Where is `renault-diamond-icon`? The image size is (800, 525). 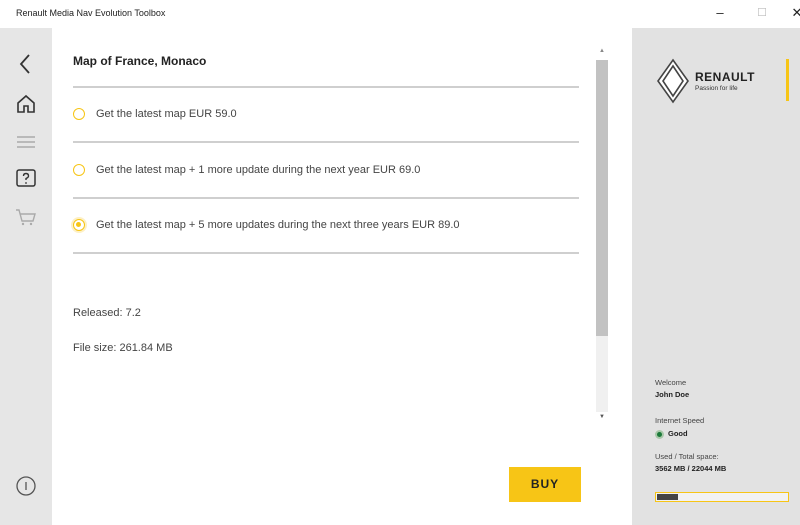 renault-diamond-icon is located at coordinates (673, 81).